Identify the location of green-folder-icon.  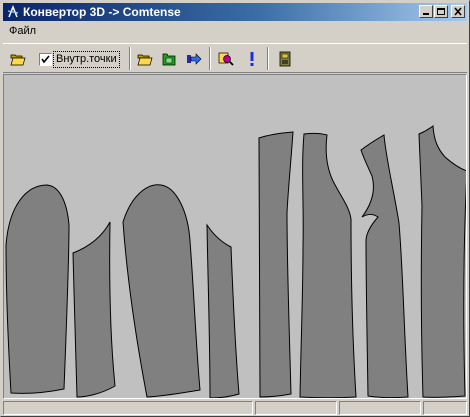
(169, 59).